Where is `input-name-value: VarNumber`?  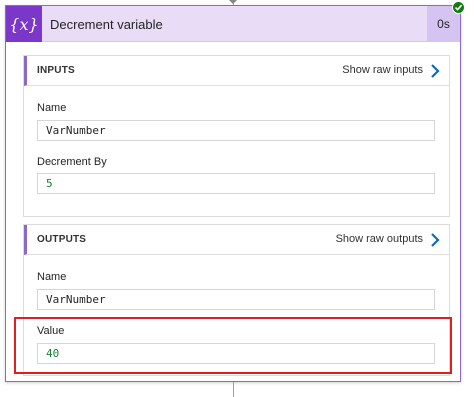
input-name-value: VarNumber is located at coordinates (236, 130).